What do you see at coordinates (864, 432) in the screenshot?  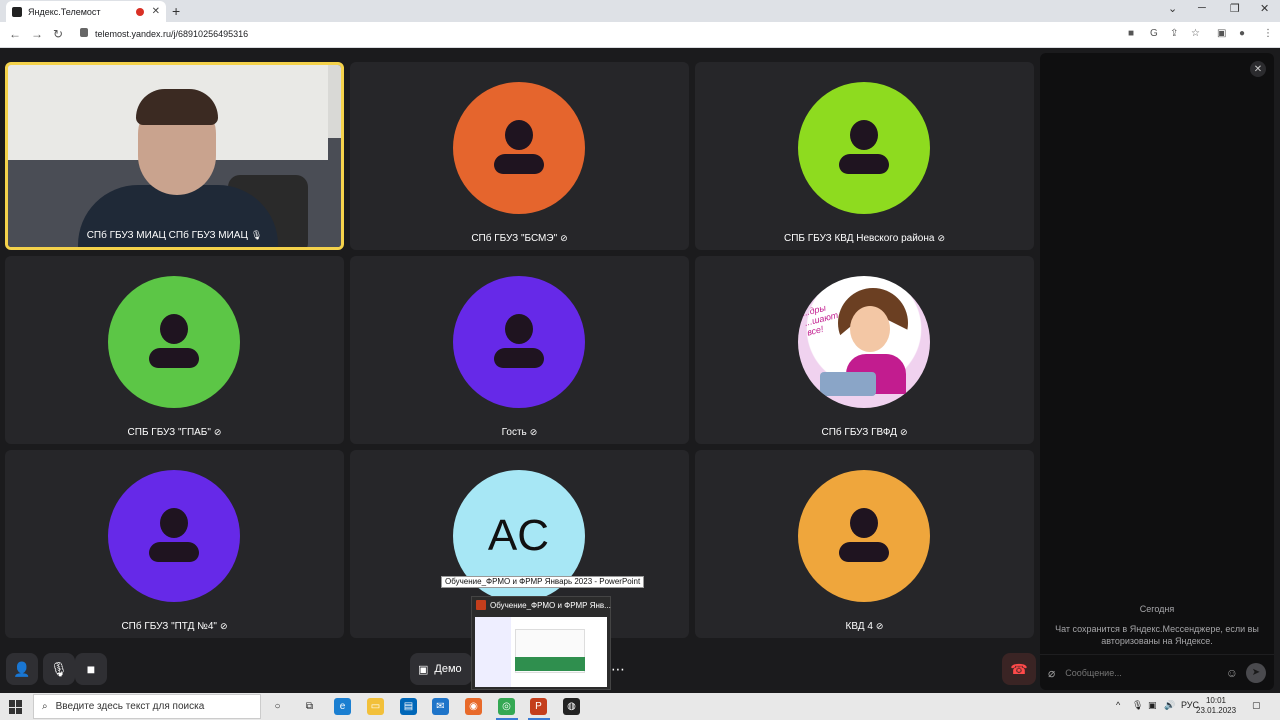 I see `participant-name: СПб ГБУЗ ГВФД ⊘` at bounding box center [864, 432].